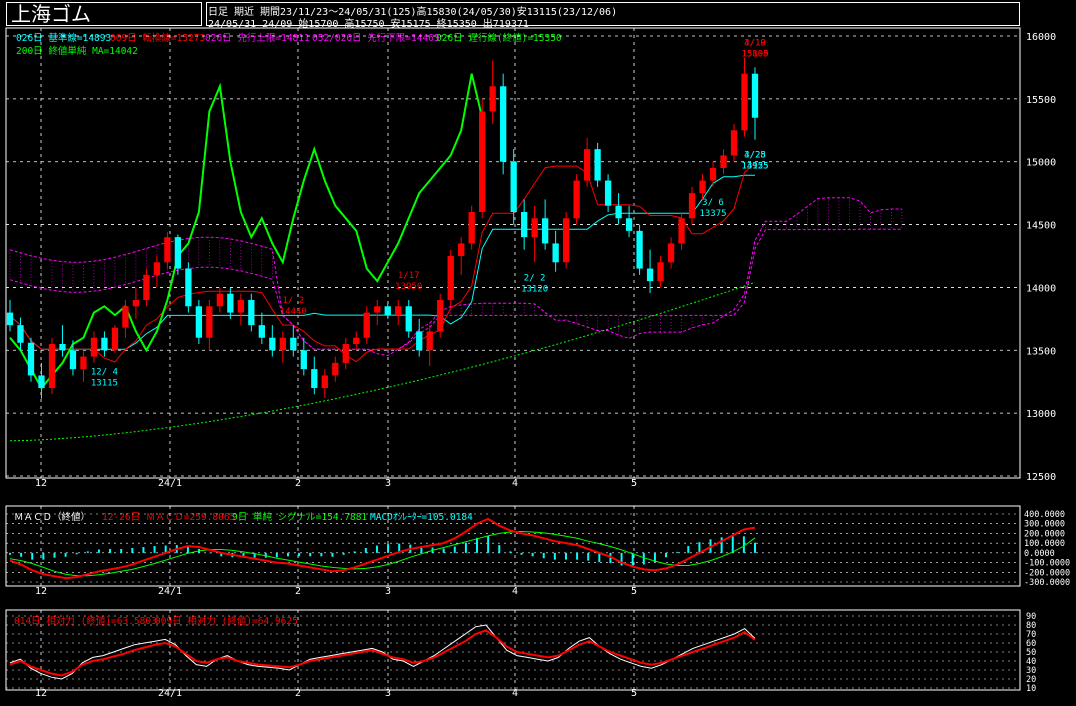 The width and height of the screenshot is (1076, 706). I want to click on trough-date-label: 3/ 6, so click(713, 203).